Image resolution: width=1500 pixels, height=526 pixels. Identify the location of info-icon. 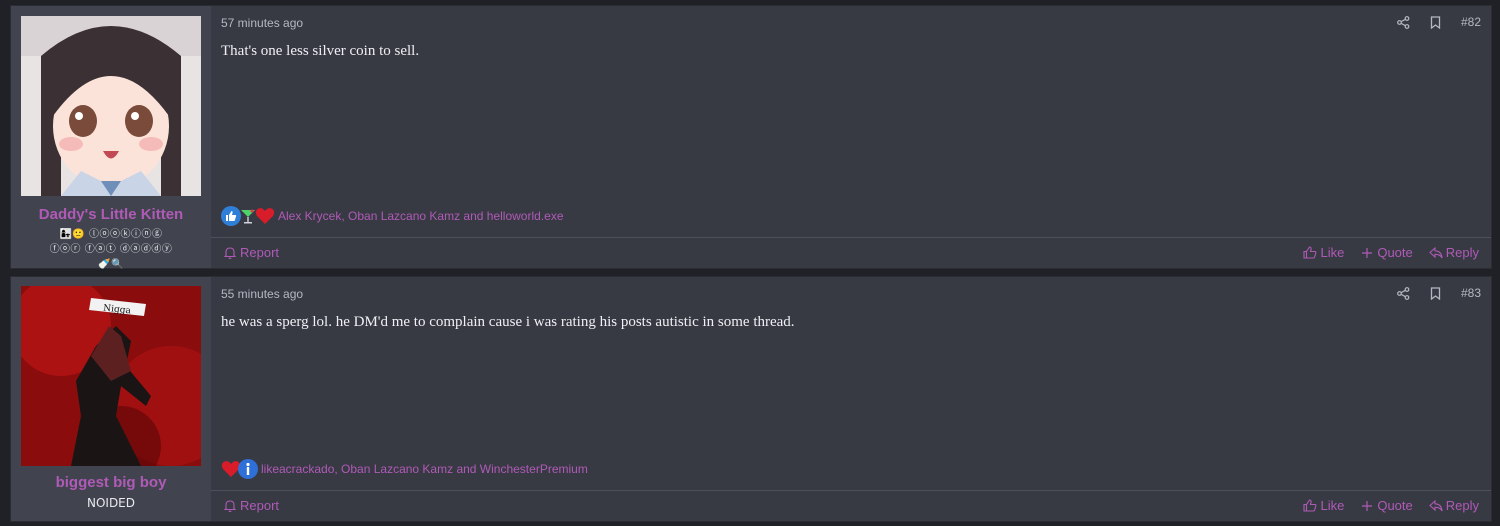
(248, 469).